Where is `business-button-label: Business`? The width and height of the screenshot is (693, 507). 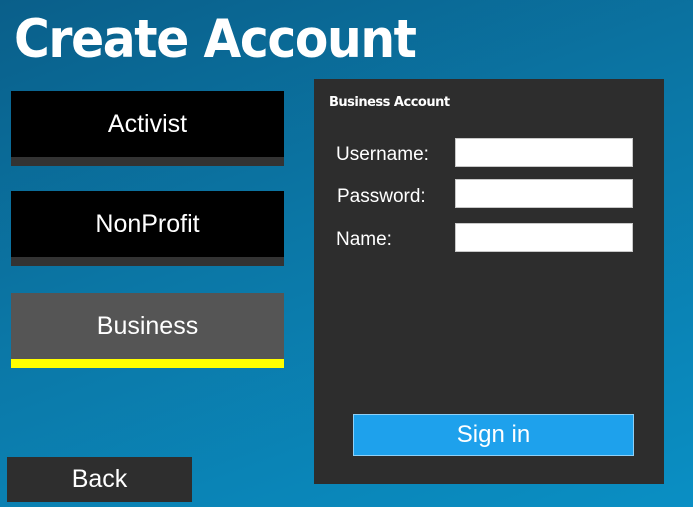 business-button-label: Business is located at coordinates (147, 325).